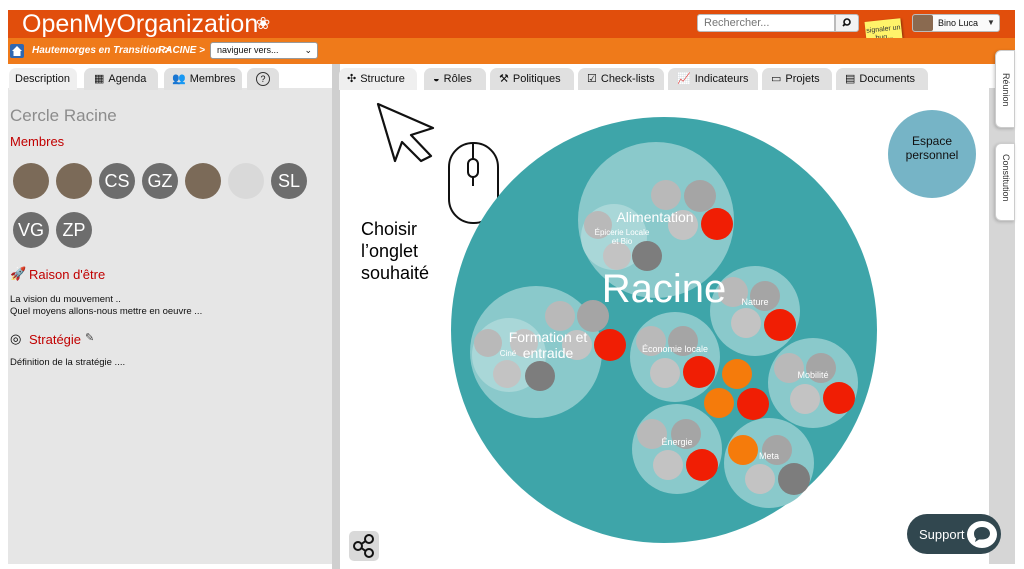 The width and height of the screenshot is (1024, 569). Describe the element at coordinates (43, 79) in the screenshot. I see `tab-description: Description` at that location.